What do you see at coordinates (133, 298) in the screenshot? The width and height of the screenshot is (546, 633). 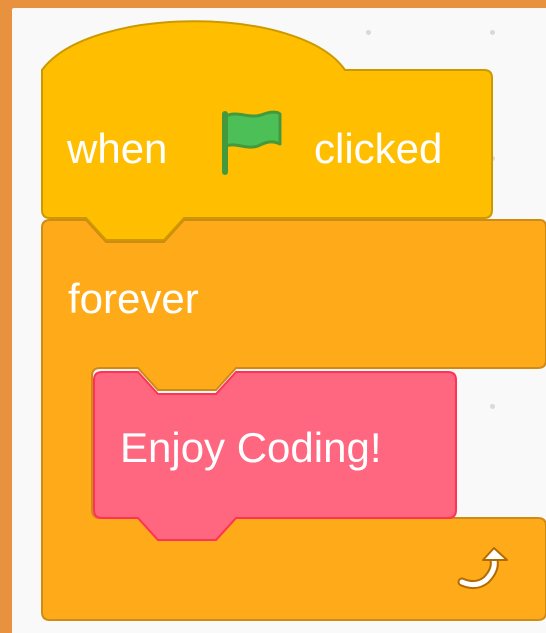 I see `forever-label: forever` at bounding box center [133, 298].